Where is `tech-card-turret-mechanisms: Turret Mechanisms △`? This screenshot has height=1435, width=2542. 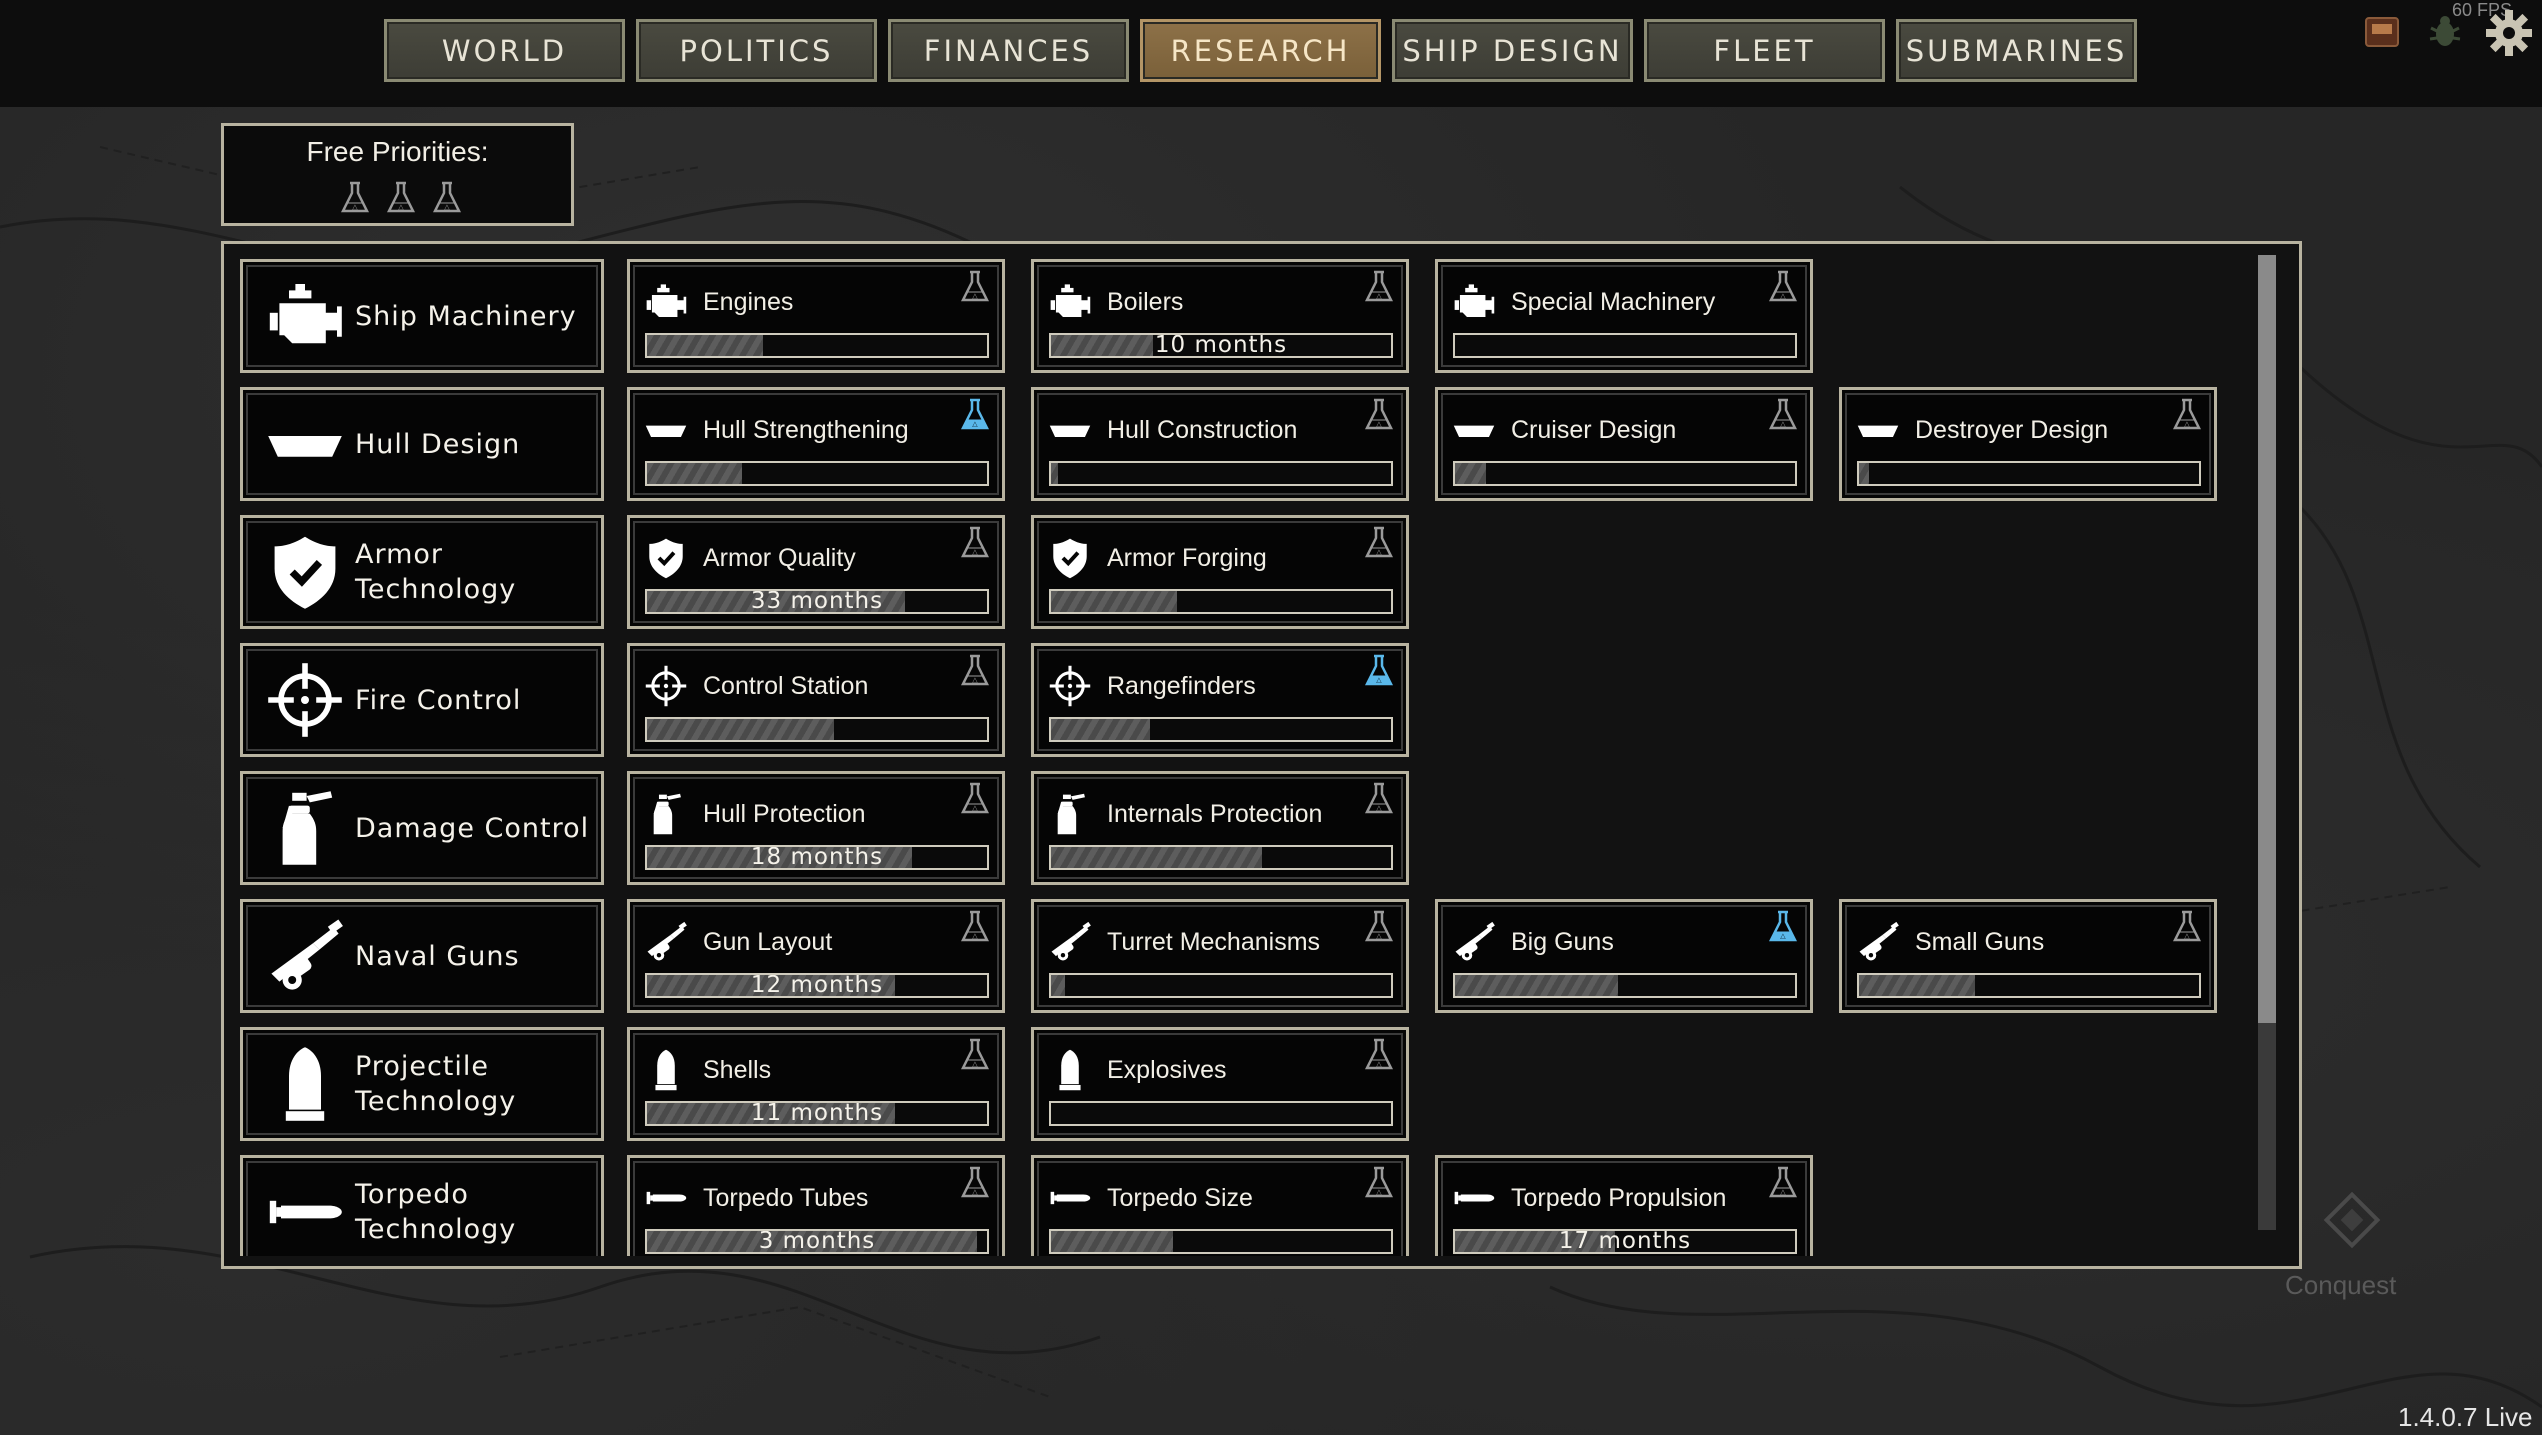 tech-card-turret-mechanisms: Turret Mechanisms △ is located at coordinates (1220, 956).